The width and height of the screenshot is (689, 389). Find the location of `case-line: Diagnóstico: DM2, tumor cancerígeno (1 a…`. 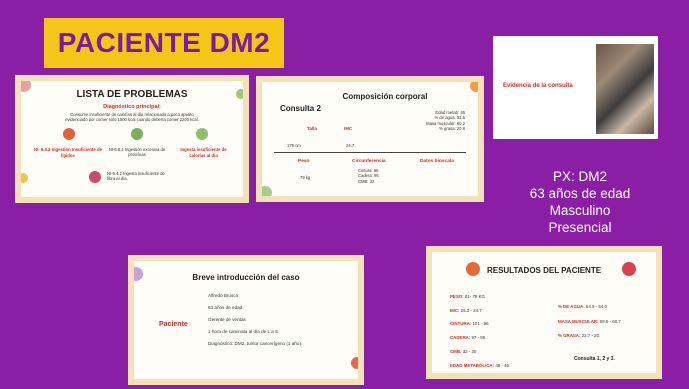

case-line: Diagnóstico: DM2, tumor cancerígeno (1 a… is located at coordinates (255, 343).